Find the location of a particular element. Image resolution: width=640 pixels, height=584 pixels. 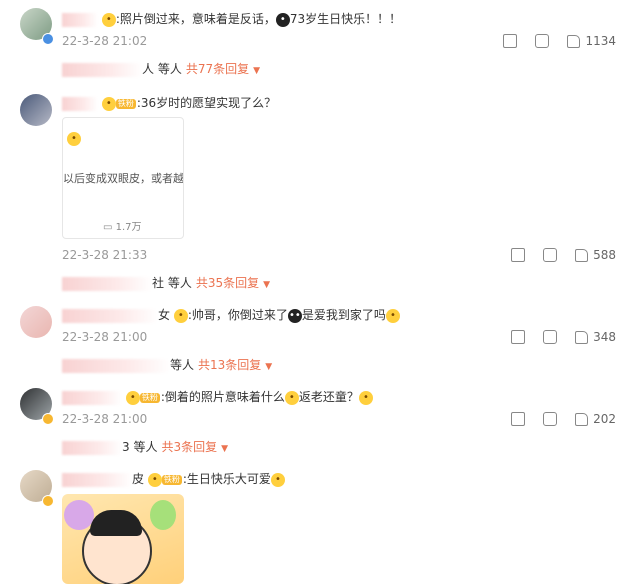

comment-text: • 铁粉:36岁时的愿望实现了么？ is located at coordinates (169, 103).